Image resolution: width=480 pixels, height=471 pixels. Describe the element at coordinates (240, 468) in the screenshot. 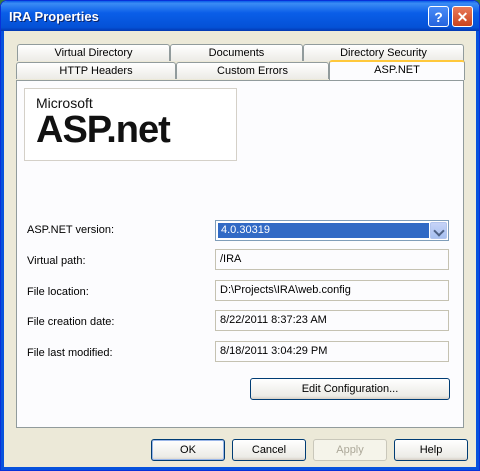

I see `window-border-bottom` at that location.